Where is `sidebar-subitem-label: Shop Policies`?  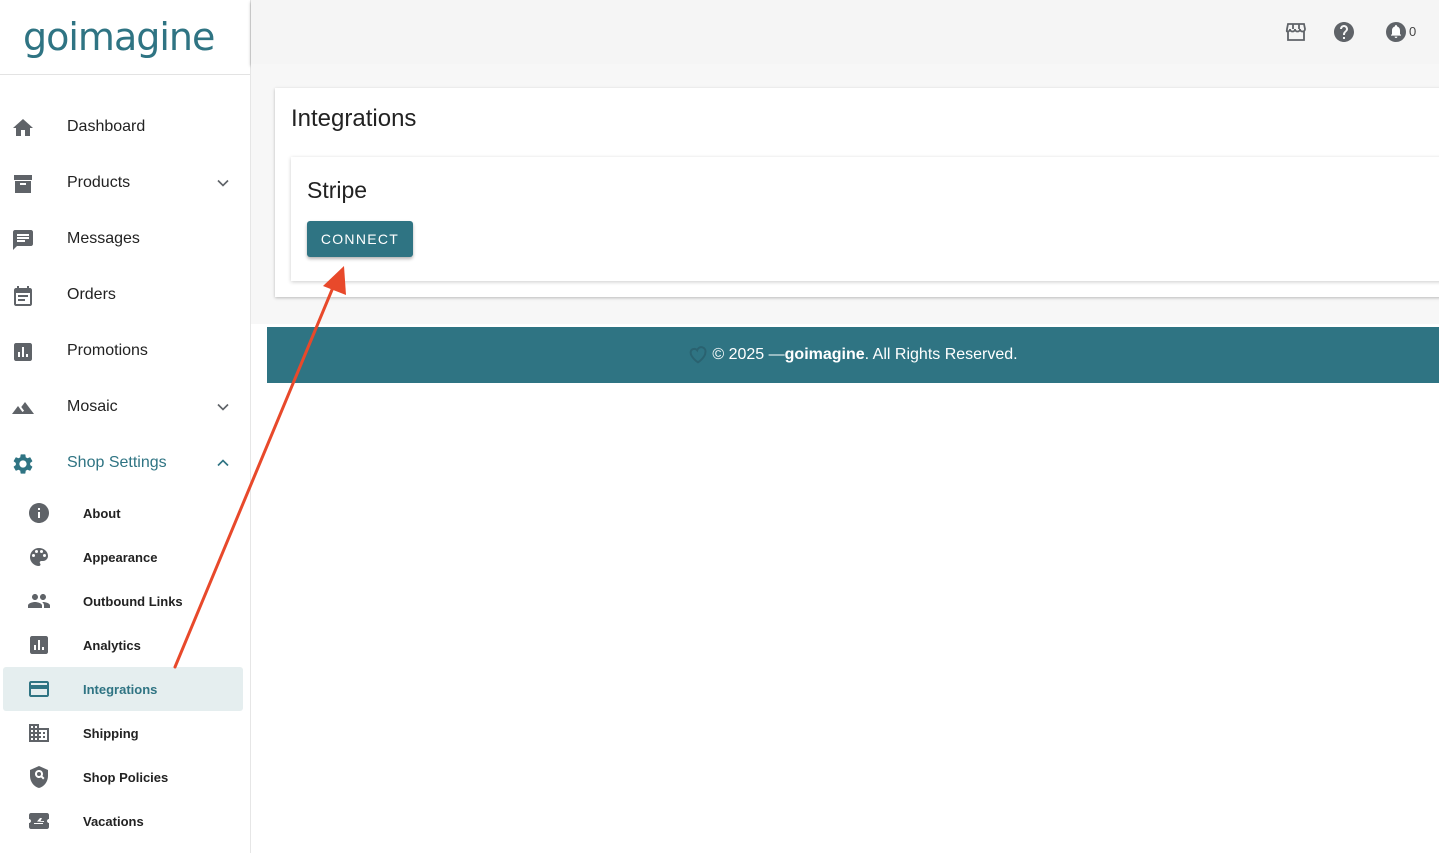
sidebar-subitem-label: Shop Policies is located at coordinates (126, 777).